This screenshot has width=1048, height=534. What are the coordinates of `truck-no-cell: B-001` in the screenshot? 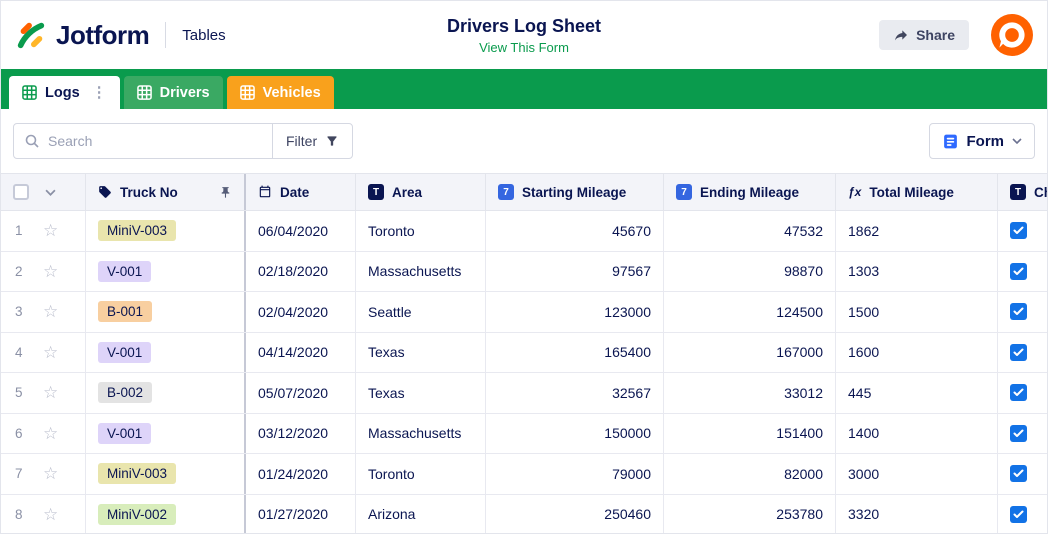 It's located at (166, 312).